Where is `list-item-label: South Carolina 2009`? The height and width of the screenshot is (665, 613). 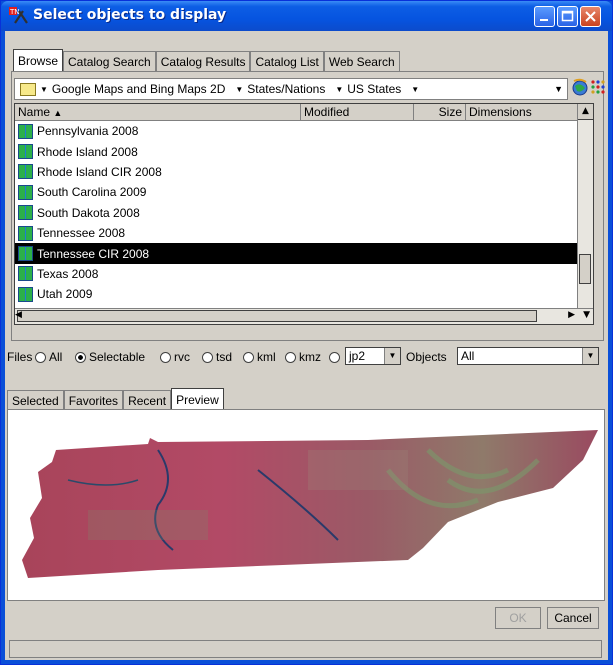
list-item-label: South Carolina 2009 is located at coordinates (92, 192).